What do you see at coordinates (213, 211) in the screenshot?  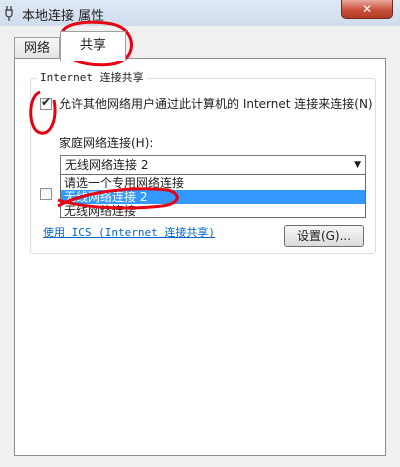 I see `dropdown-option: 无线网络连接` at bounding box center [213, 211].